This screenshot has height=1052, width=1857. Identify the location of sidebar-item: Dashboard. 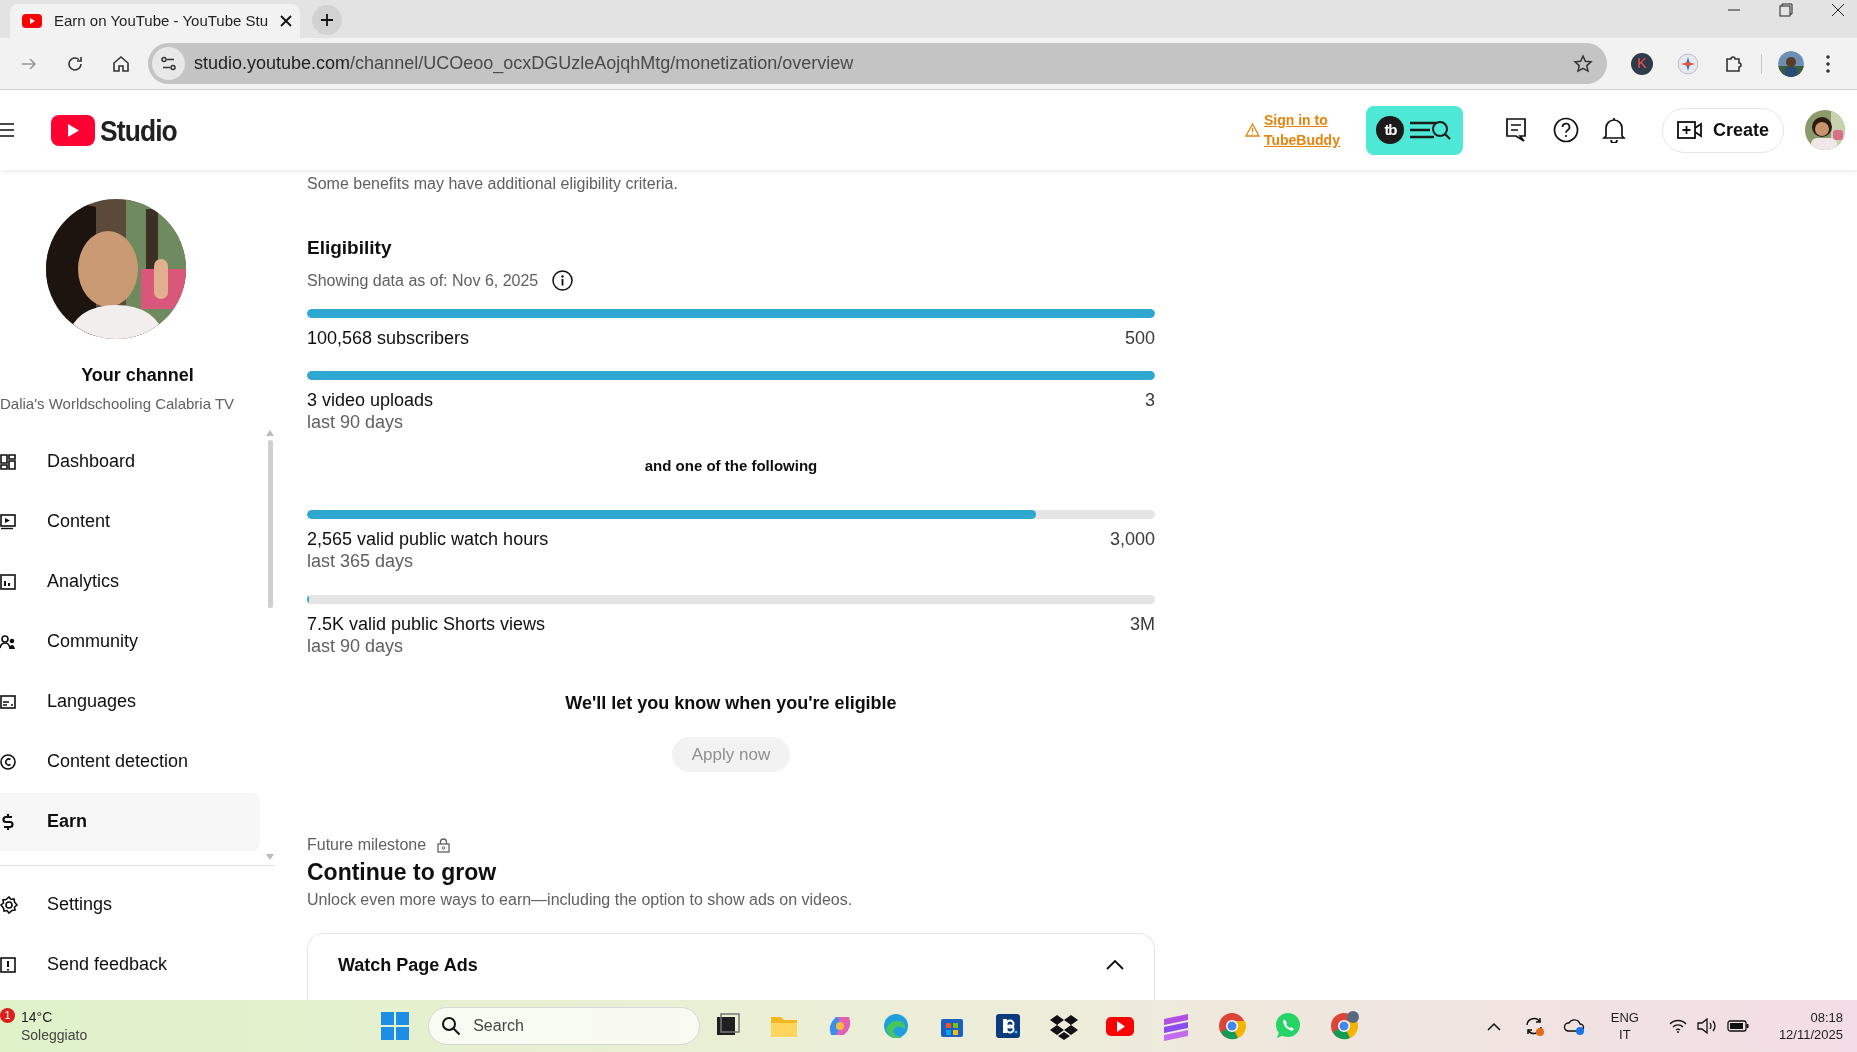
(130, 461).